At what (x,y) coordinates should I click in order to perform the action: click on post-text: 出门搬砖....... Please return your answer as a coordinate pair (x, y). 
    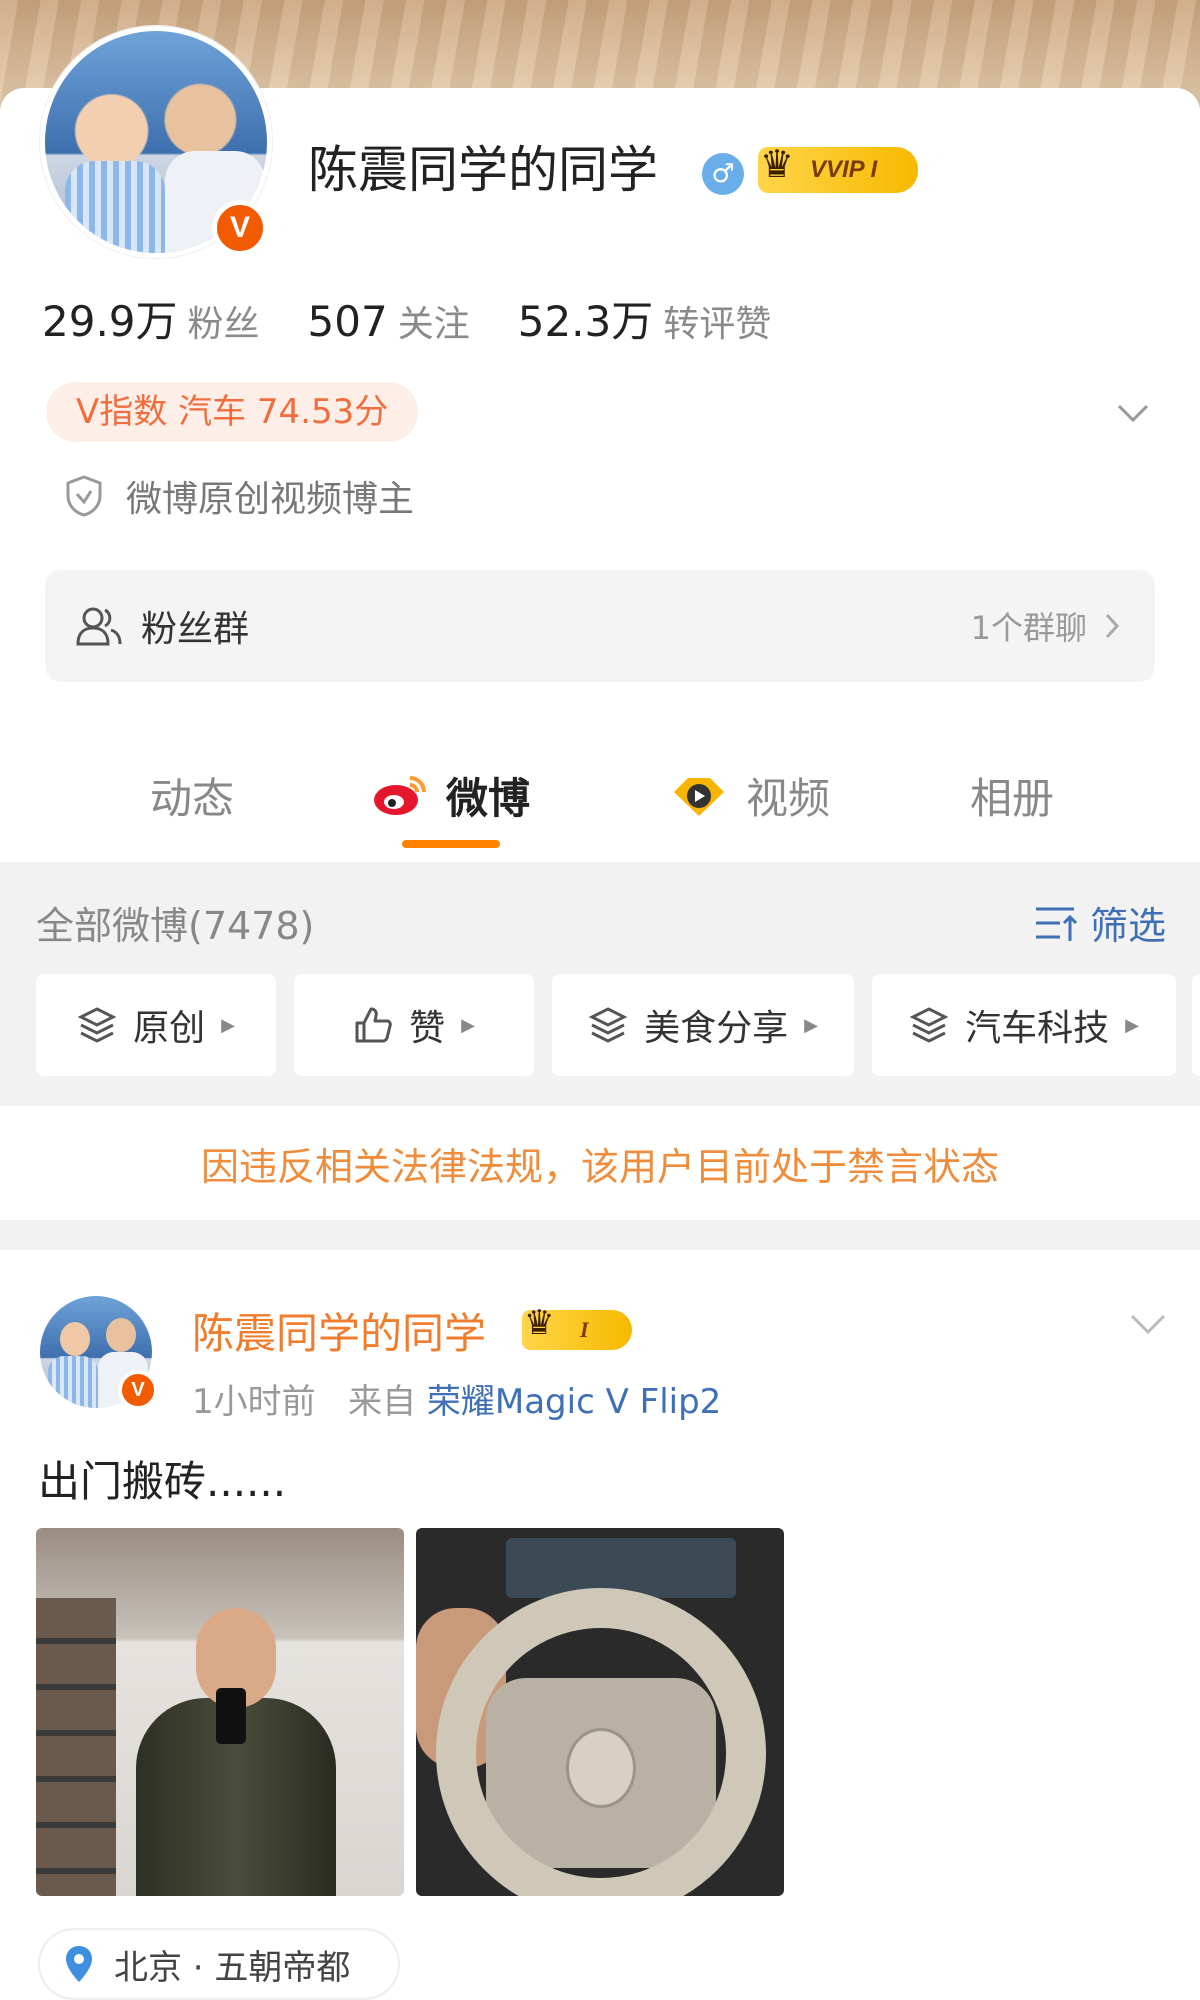
    Looking at the image, I should click on (162, 1481).